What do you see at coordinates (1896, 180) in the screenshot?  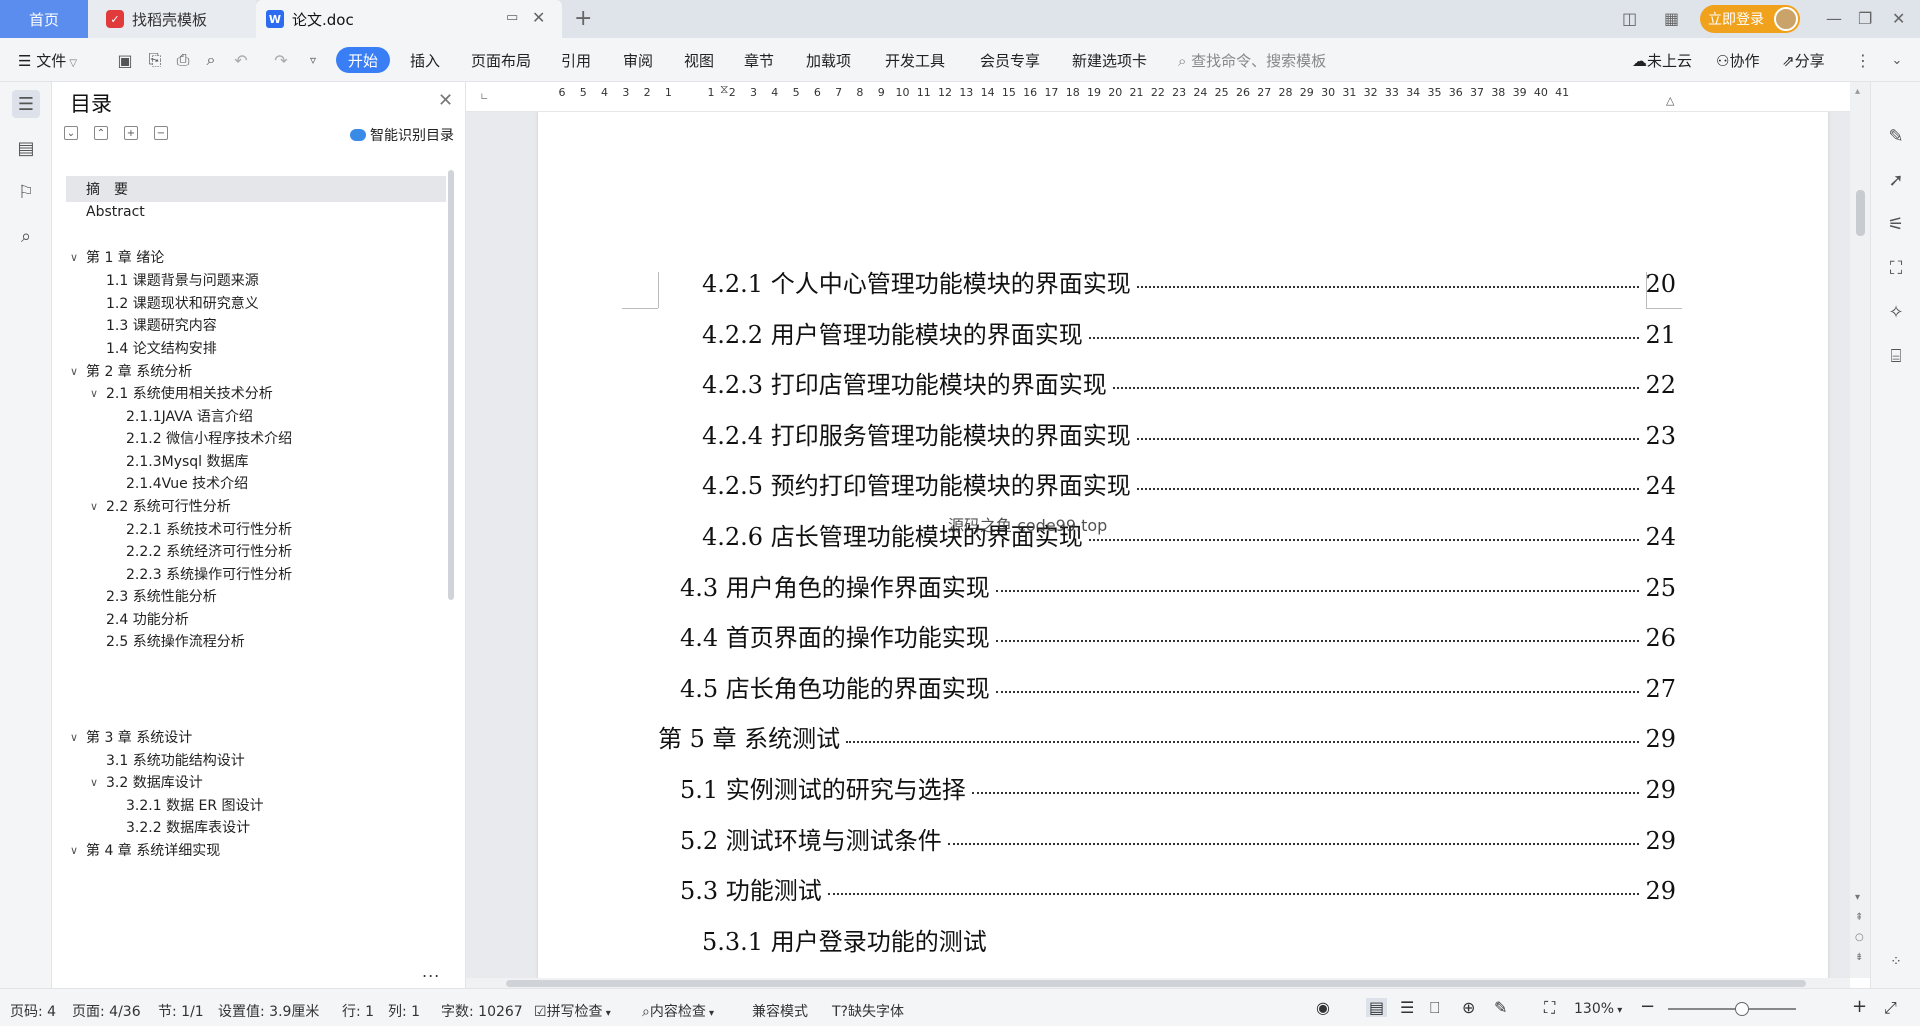 I see `select-cursor-icon: ➚` at bounding box center [1896, 180].